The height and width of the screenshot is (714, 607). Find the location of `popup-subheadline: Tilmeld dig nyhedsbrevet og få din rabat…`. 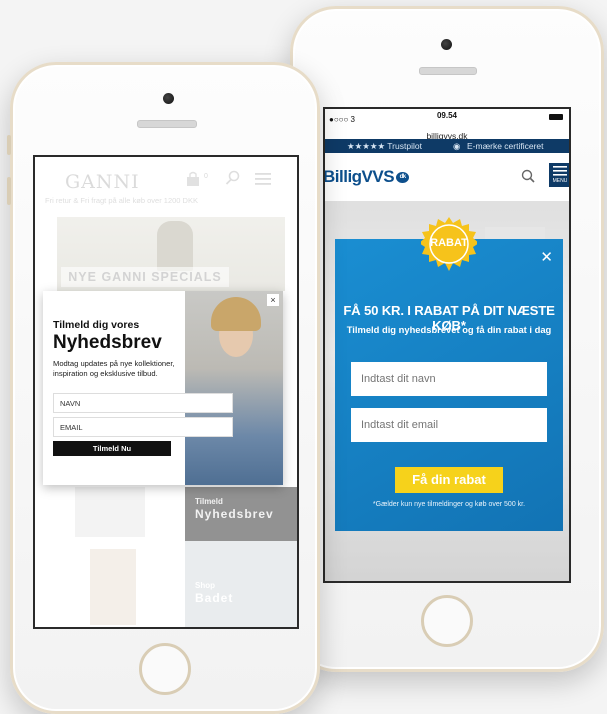

popup-subheadline: Tilmeld dig nyhedsbrevet og få din rabat… is located at coordinates (449, 329).